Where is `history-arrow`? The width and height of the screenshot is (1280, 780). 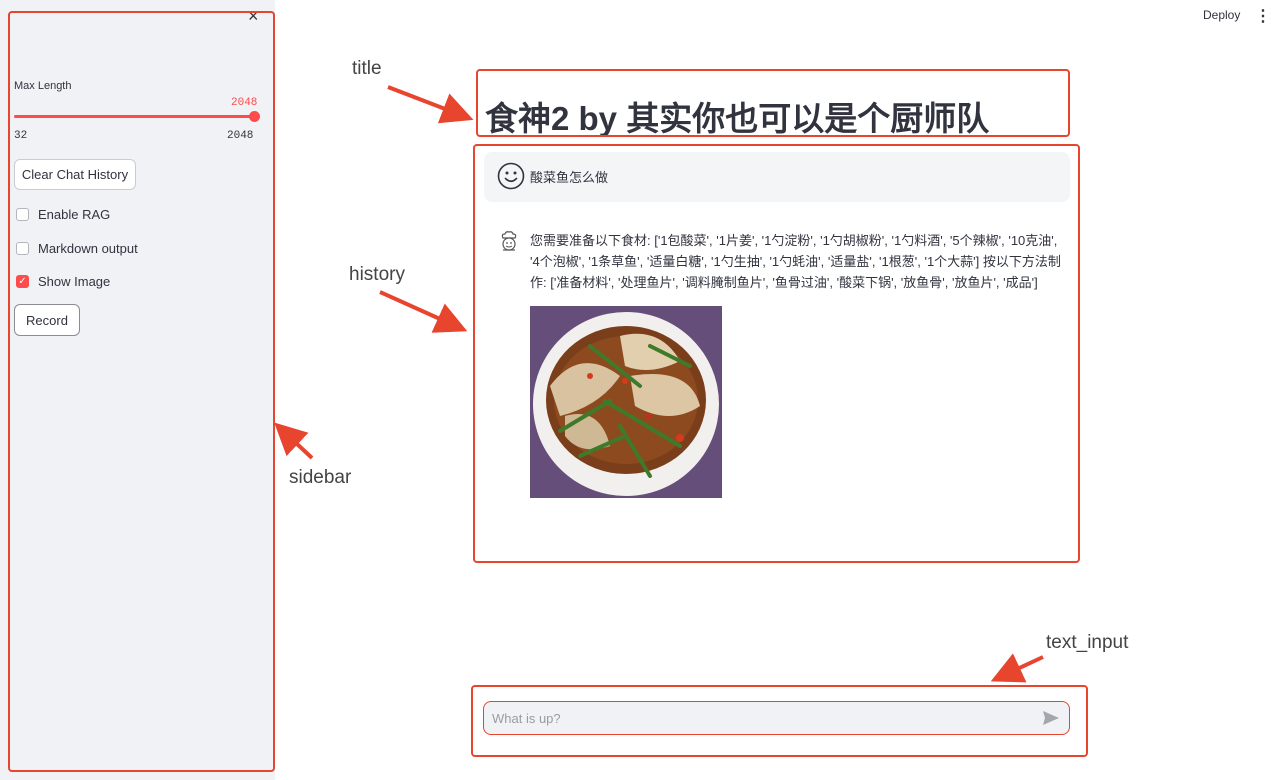
history-arrow is located at coordinates (423, 311).